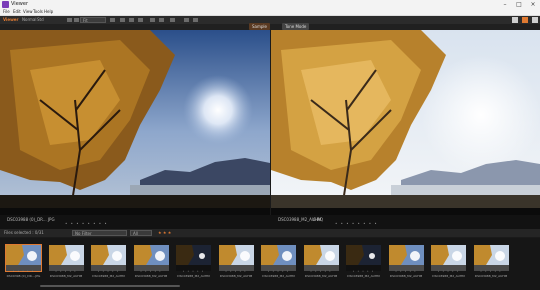  Describe the element at coordinates (31, 219) in the screenshot. I see `left-filename: DSC03988 (0)_DR... JPG` at that location.